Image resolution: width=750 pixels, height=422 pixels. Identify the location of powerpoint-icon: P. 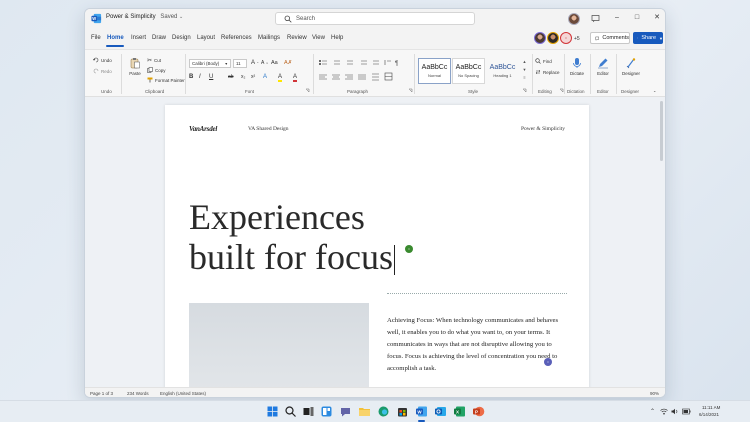
(478, 411).